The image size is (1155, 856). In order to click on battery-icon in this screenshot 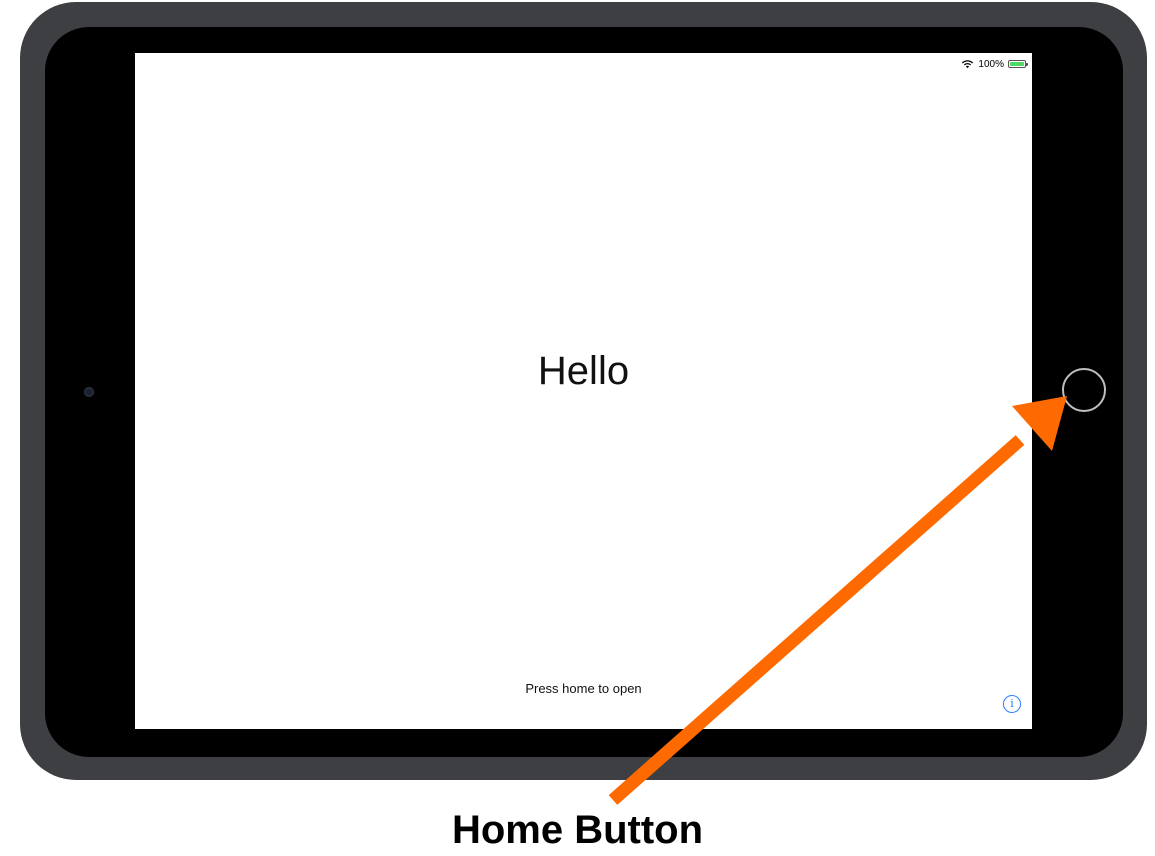, I will do `click(1018, 64)`.